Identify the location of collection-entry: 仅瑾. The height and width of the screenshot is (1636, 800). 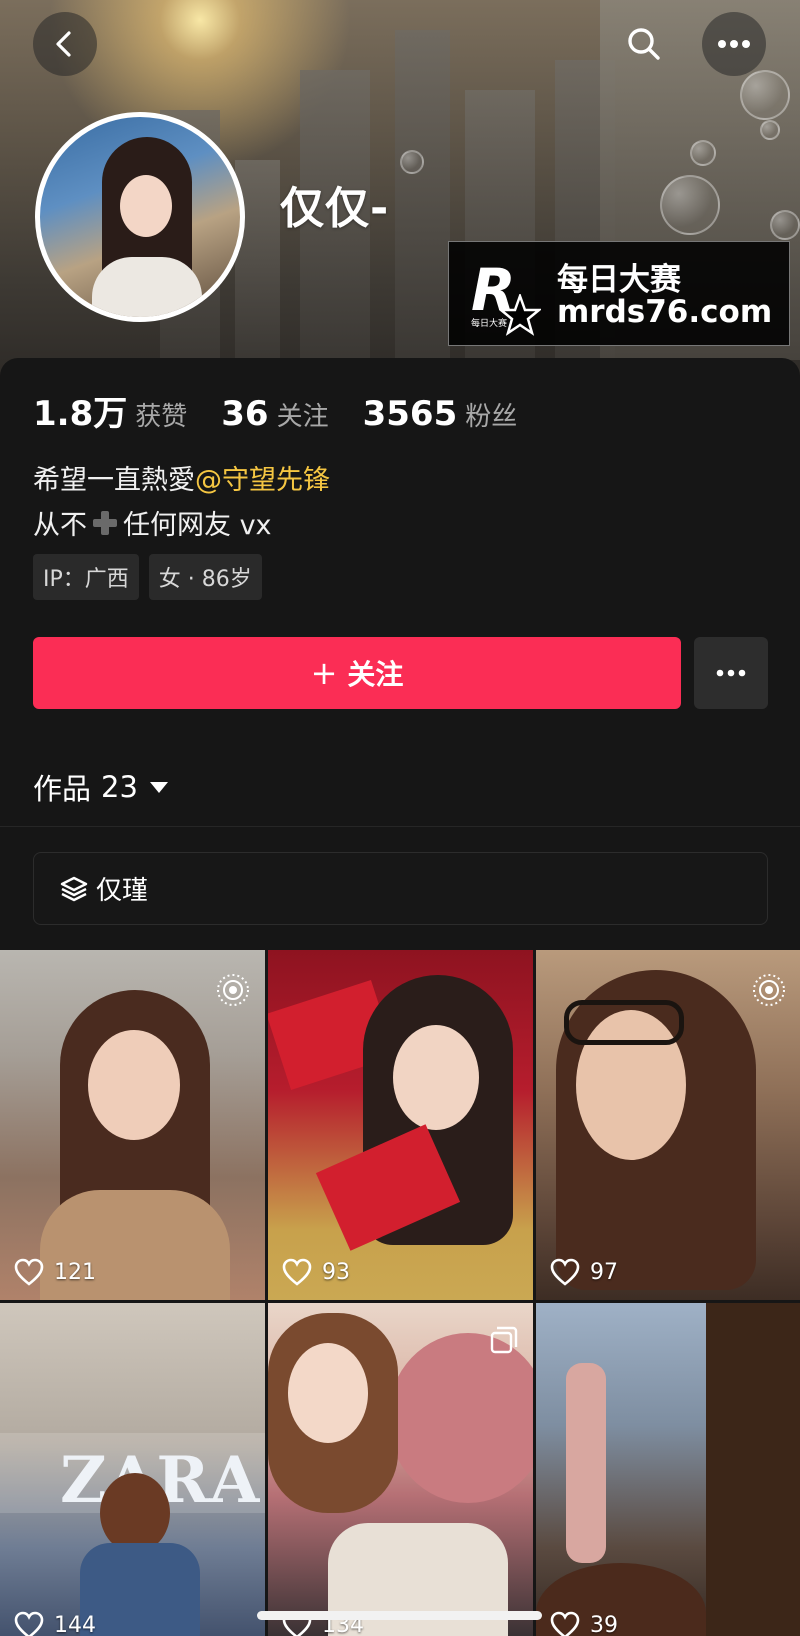
(400, 888).